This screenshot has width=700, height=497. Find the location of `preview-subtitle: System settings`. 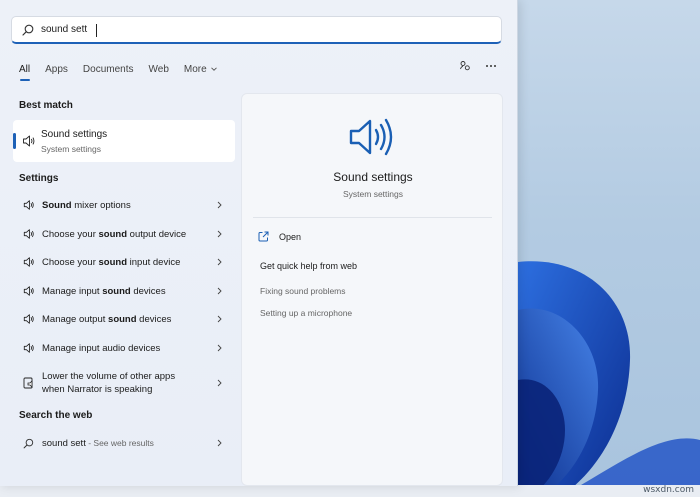

preview-subtitle: System settings is located at coordinates (373, 194).